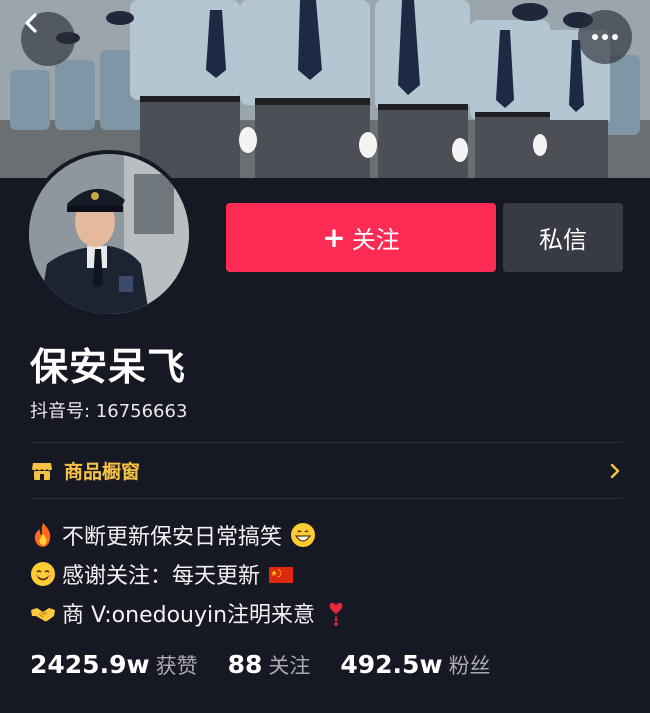  What do you see at coordinates (108, 367) in the screenshot?
I see `nickname: 保安呆飞` at bounding box center [108, 367].